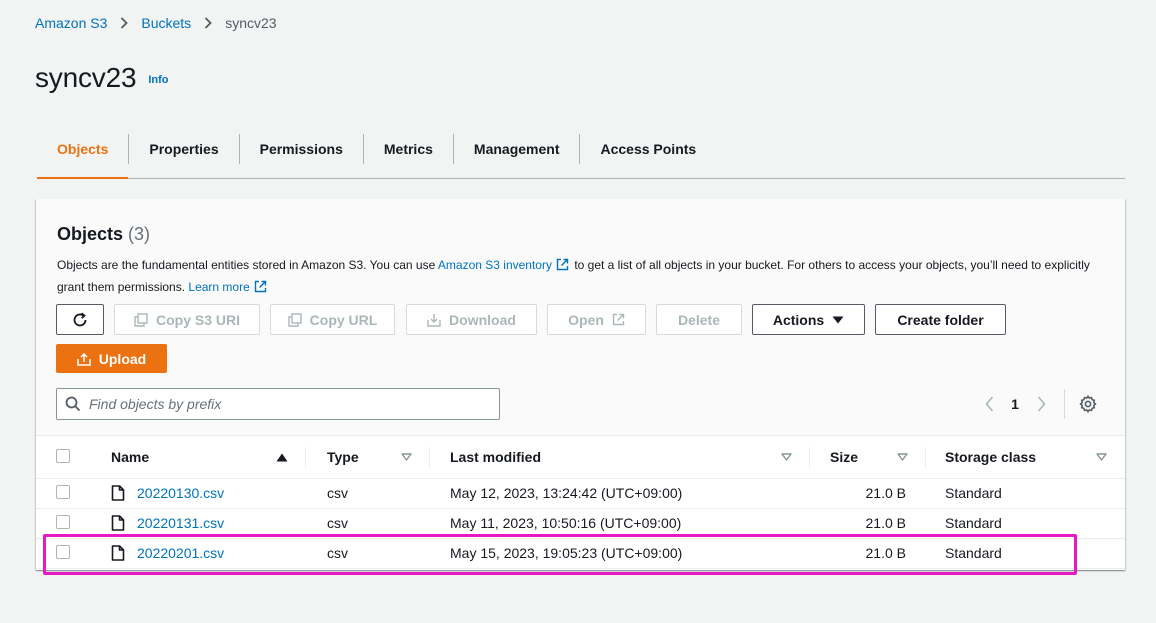 This screenshot has width=1156, height=623. Describe the element at coordinates (197, 319) in the screenshot. I see `copy-s3-uri-label: Copy S3 URI` at that location.